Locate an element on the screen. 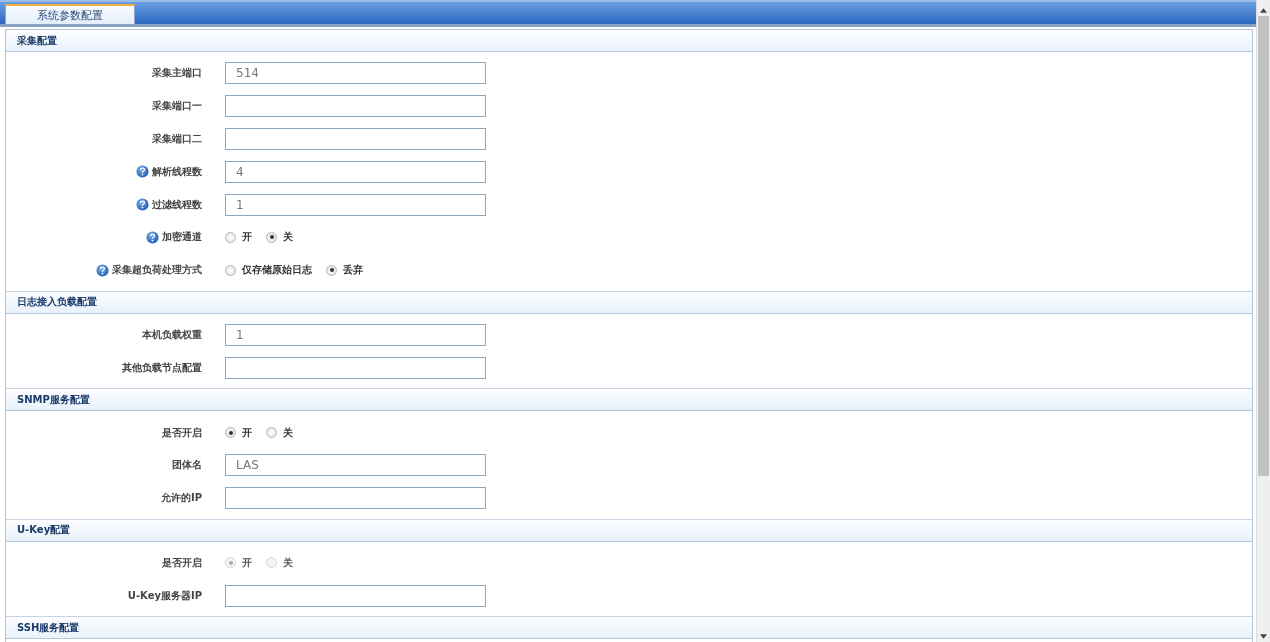 The height and width of the screenshot is (642, 1270). field-label: 采集端口一 is located at coordinates (177, 106).